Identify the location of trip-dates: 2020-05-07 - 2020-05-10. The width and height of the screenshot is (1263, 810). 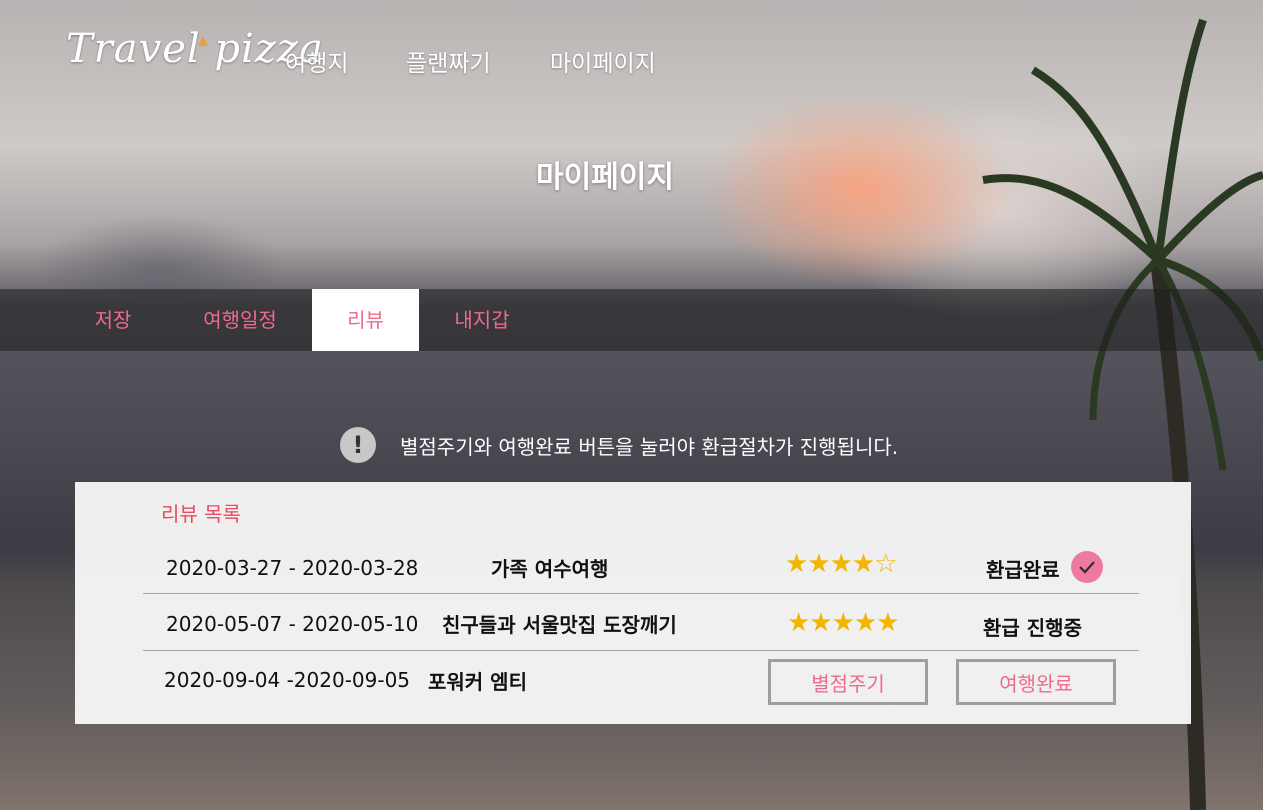
(292, 624).